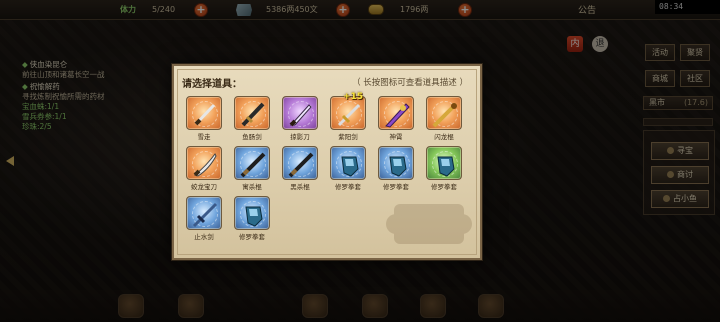 This screenshot has height=322, width=720. I want to click on enhance-level-badge: +15, so click(353, 97).